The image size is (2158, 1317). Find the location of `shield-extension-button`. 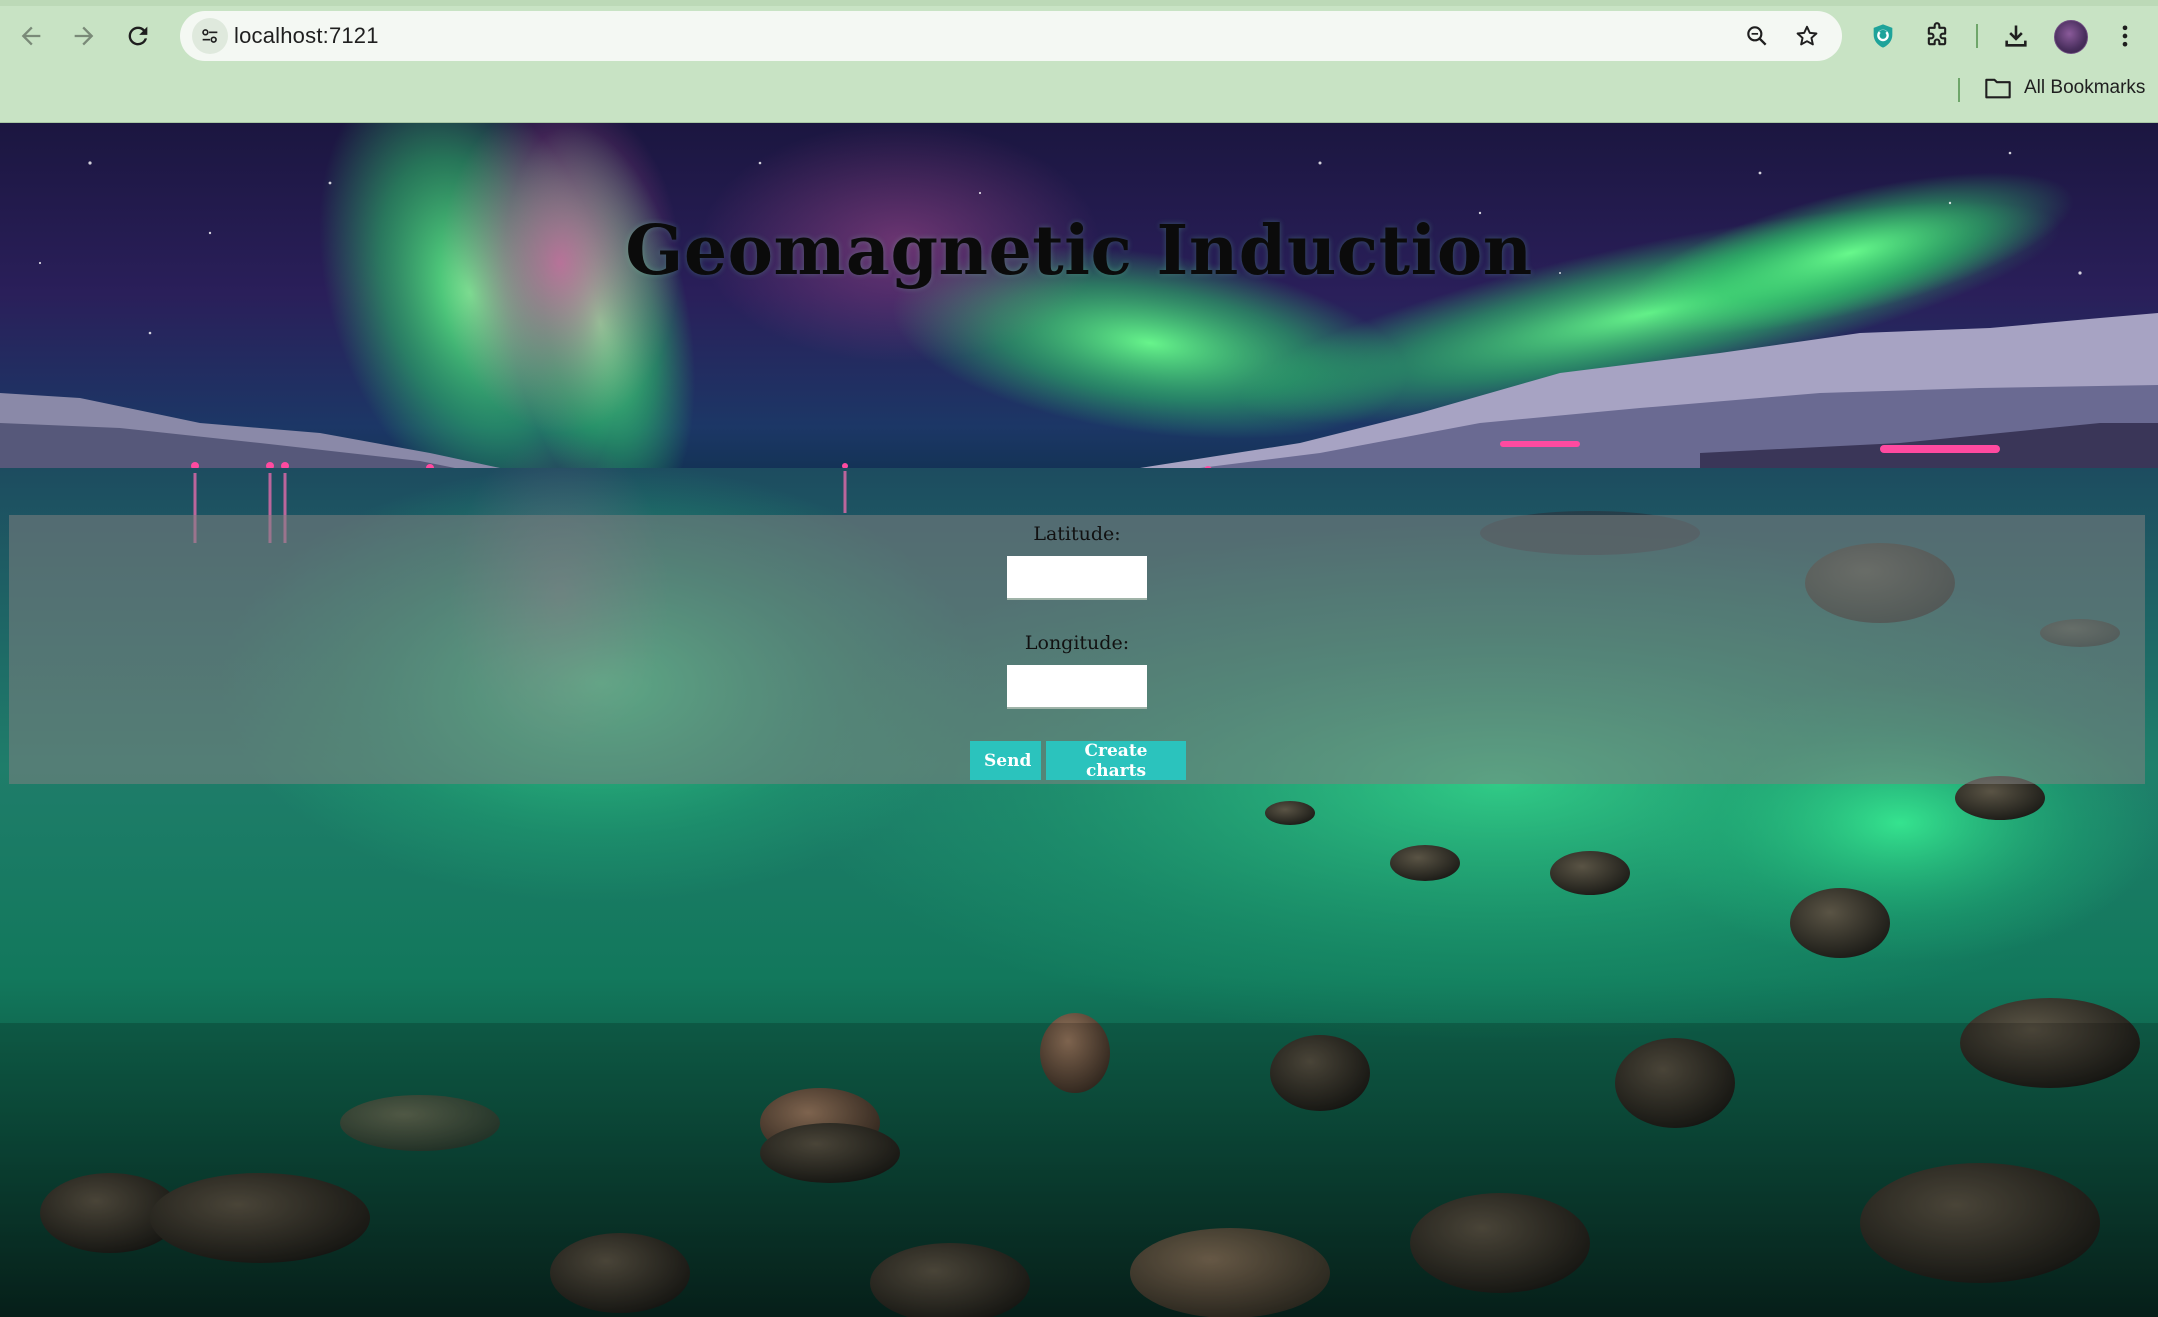

shield-extension-button is located at coordinates (1883, 36).